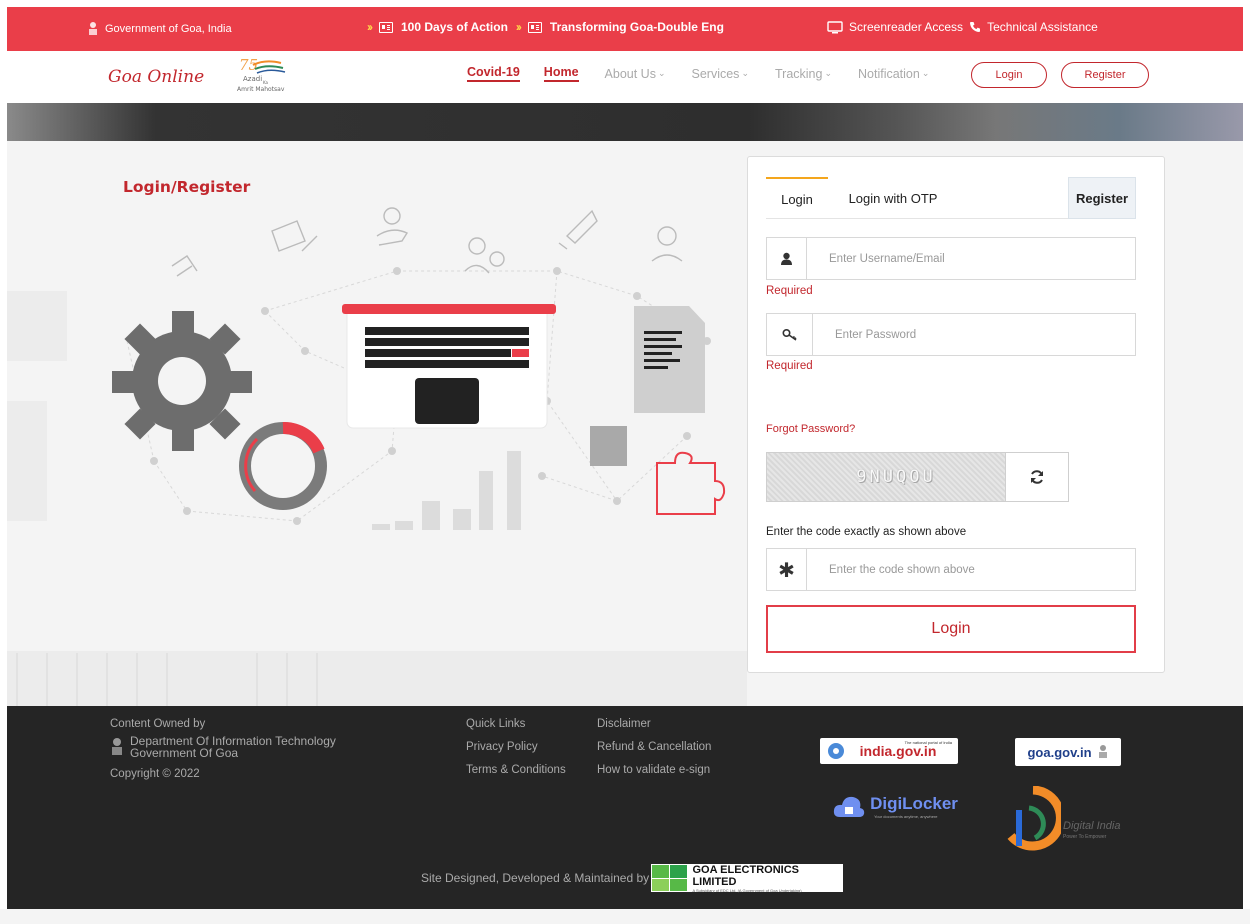  Describe the element at coordinates (266, 82) in the screenshot. I see `azadi-text-2: Ka` at that location.